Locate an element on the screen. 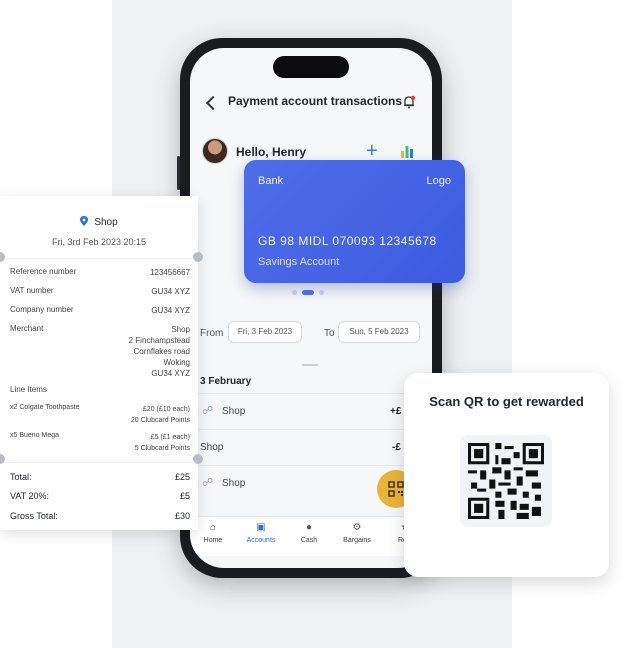  qr-reward-card: Scan QR to get rewarded is located at coordinates (506, 475).